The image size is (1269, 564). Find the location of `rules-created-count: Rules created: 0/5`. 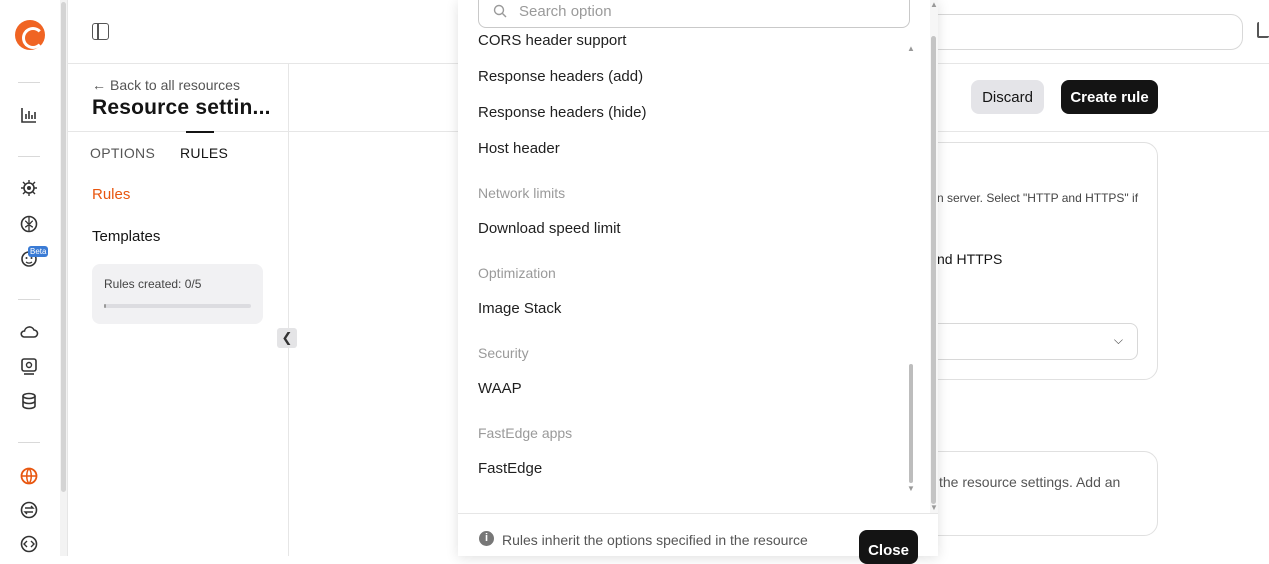

rules-created-count: Rules created: 0/5 is located at coordinates (153, 284).